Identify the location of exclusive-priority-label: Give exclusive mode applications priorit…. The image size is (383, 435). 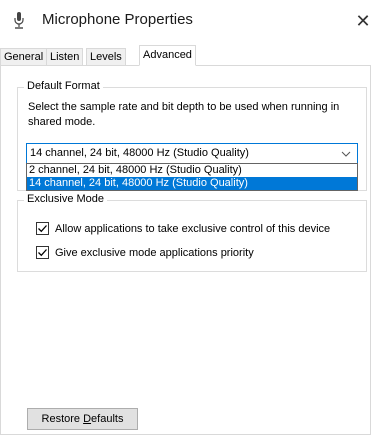
(154, 253).